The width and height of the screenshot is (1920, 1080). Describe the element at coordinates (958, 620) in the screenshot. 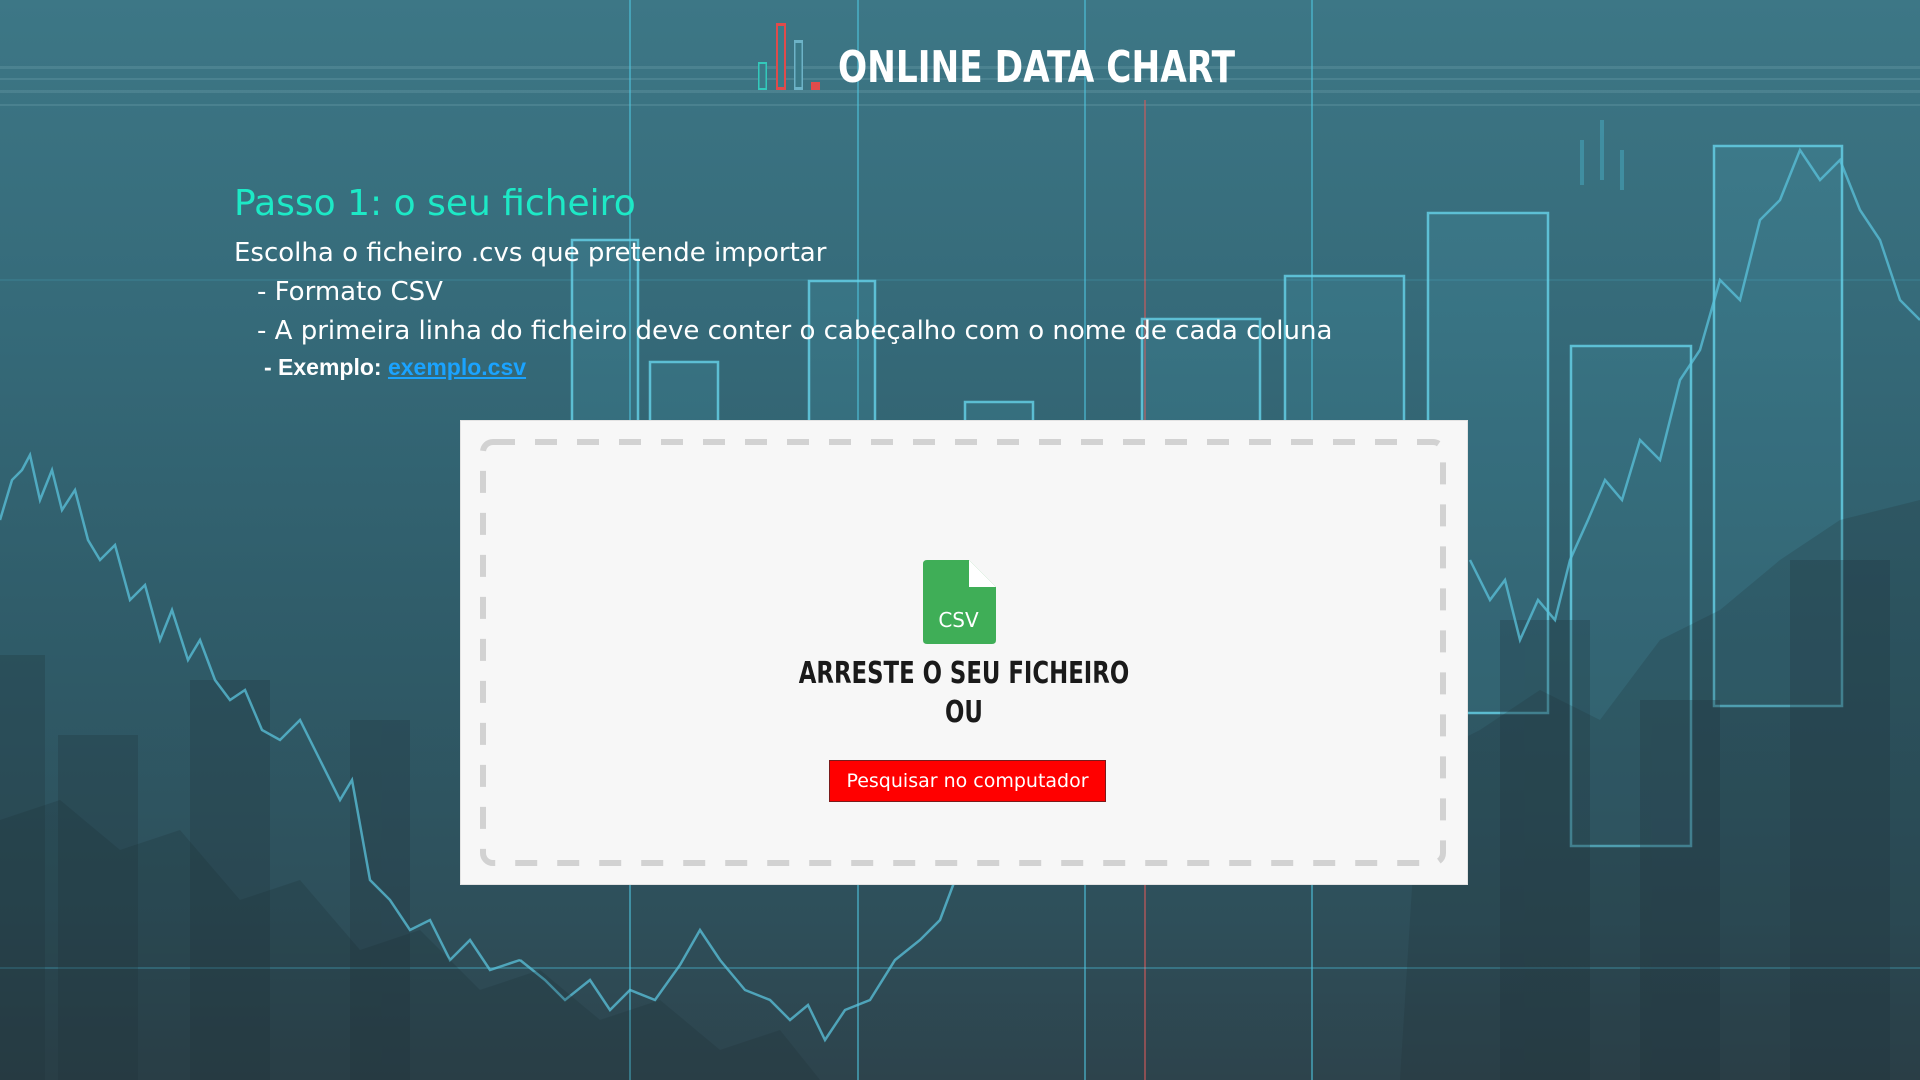

I see `csv-icon-label: CSV` at that location.